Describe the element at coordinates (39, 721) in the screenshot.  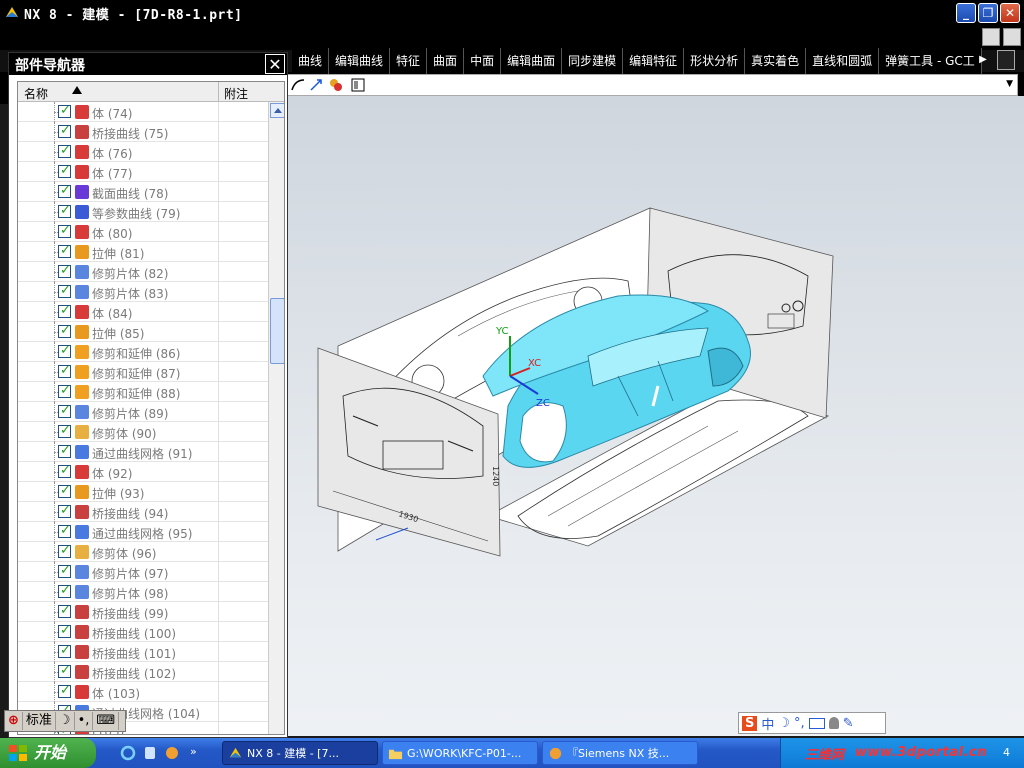
I see `ime-mode: 标准` at that location.